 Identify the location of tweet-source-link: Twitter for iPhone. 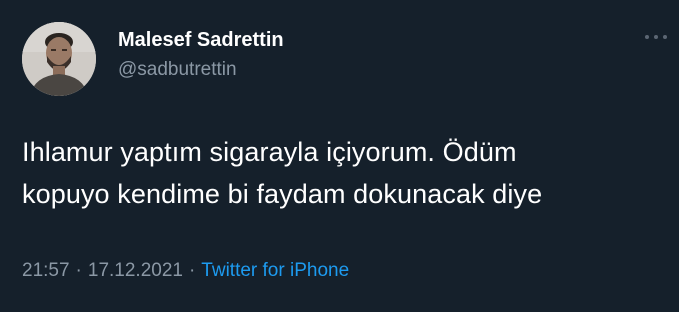
(275, 270).